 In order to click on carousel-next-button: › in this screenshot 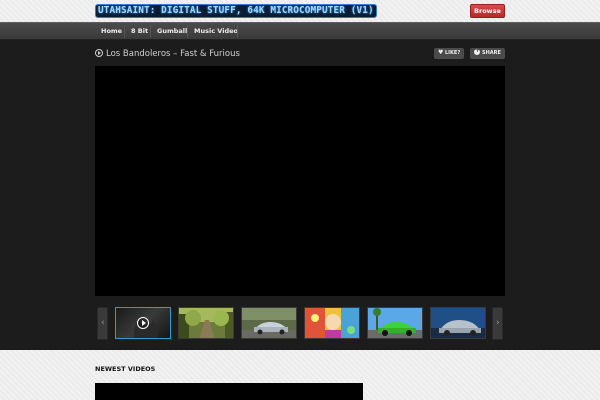, I will do `click(497, 323)`.